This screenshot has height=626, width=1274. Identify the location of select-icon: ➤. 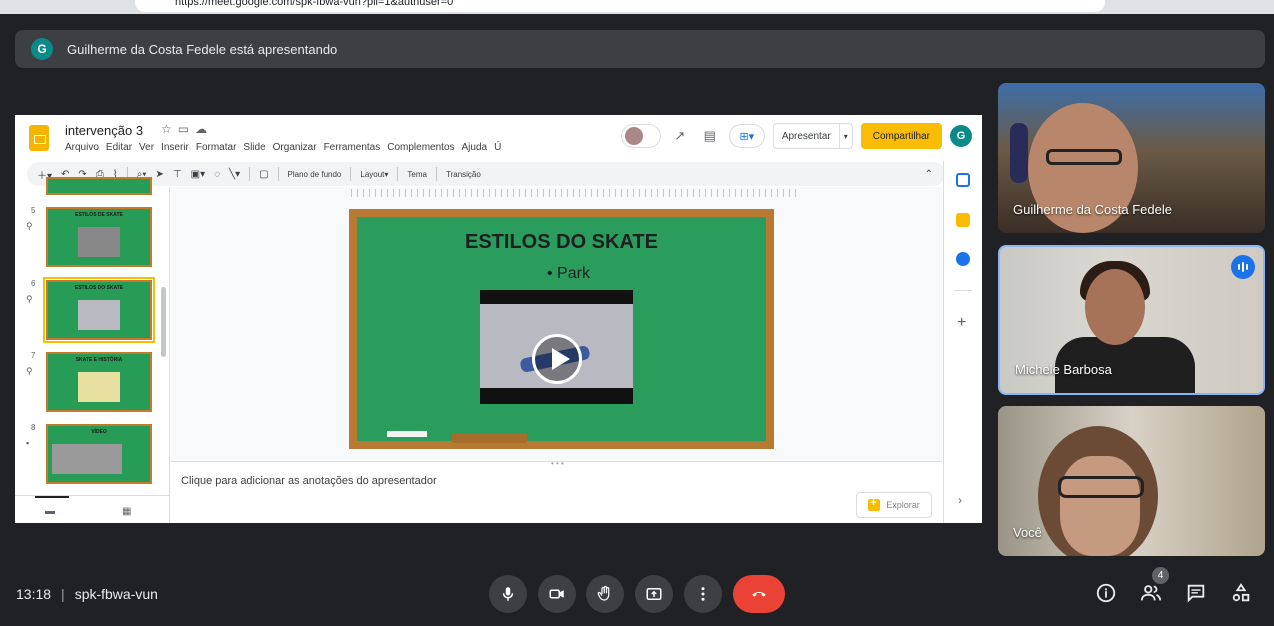
(160, 174).